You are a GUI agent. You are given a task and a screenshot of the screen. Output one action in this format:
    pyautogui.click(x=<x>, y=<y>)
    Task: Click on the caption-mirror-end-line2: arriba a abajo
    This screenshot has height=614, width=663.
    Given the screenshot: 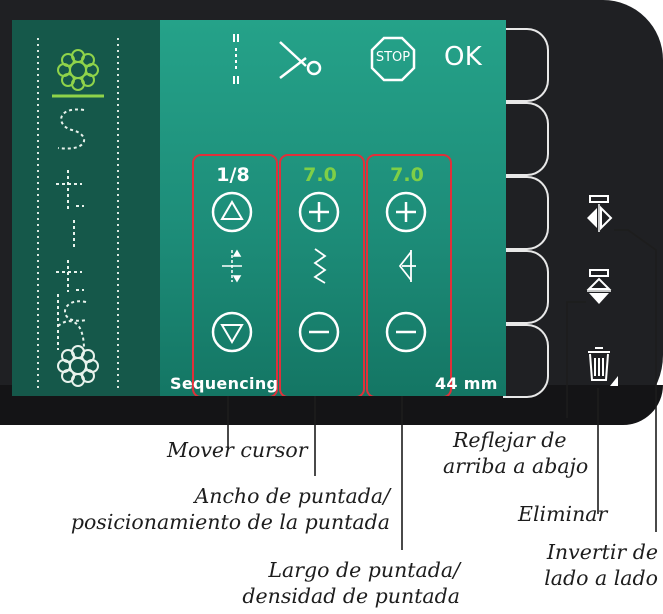 What is the action you would take?
    pyautogui.click(x=516, y=466)
    